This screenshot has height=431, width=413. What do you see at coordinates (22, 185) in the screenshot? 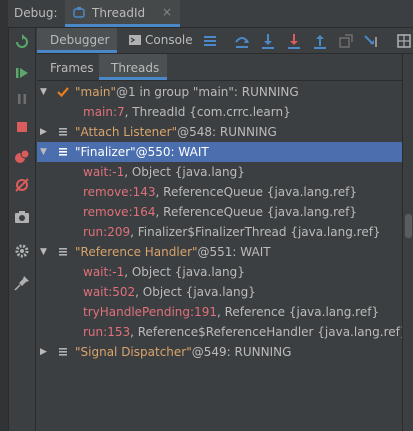
I see `mute-breakpoints-icon` at bounding box center [22, 185].